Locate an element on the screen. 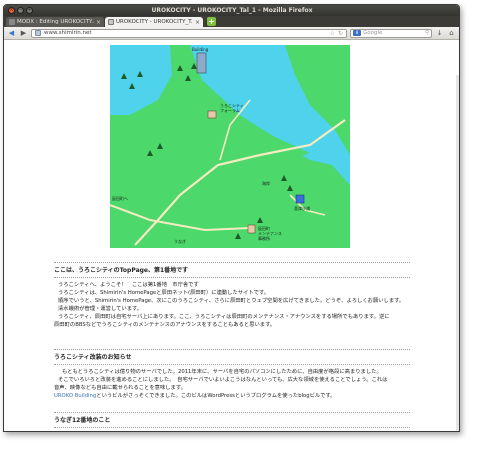 The image size is (480, 453). forward-arrow-icon: ▶ is located at coordinates (23, 33).